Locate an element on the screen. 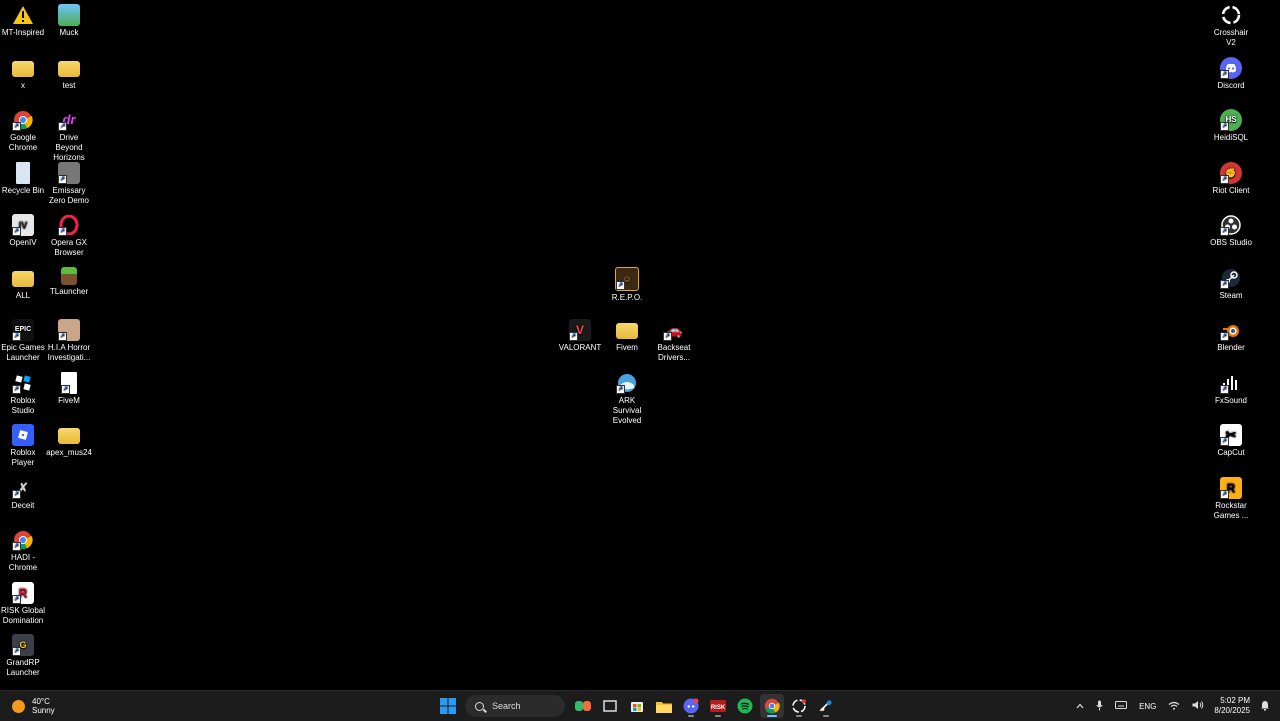  desktop-icon-all: ALL is located at coordinates (23, 284).